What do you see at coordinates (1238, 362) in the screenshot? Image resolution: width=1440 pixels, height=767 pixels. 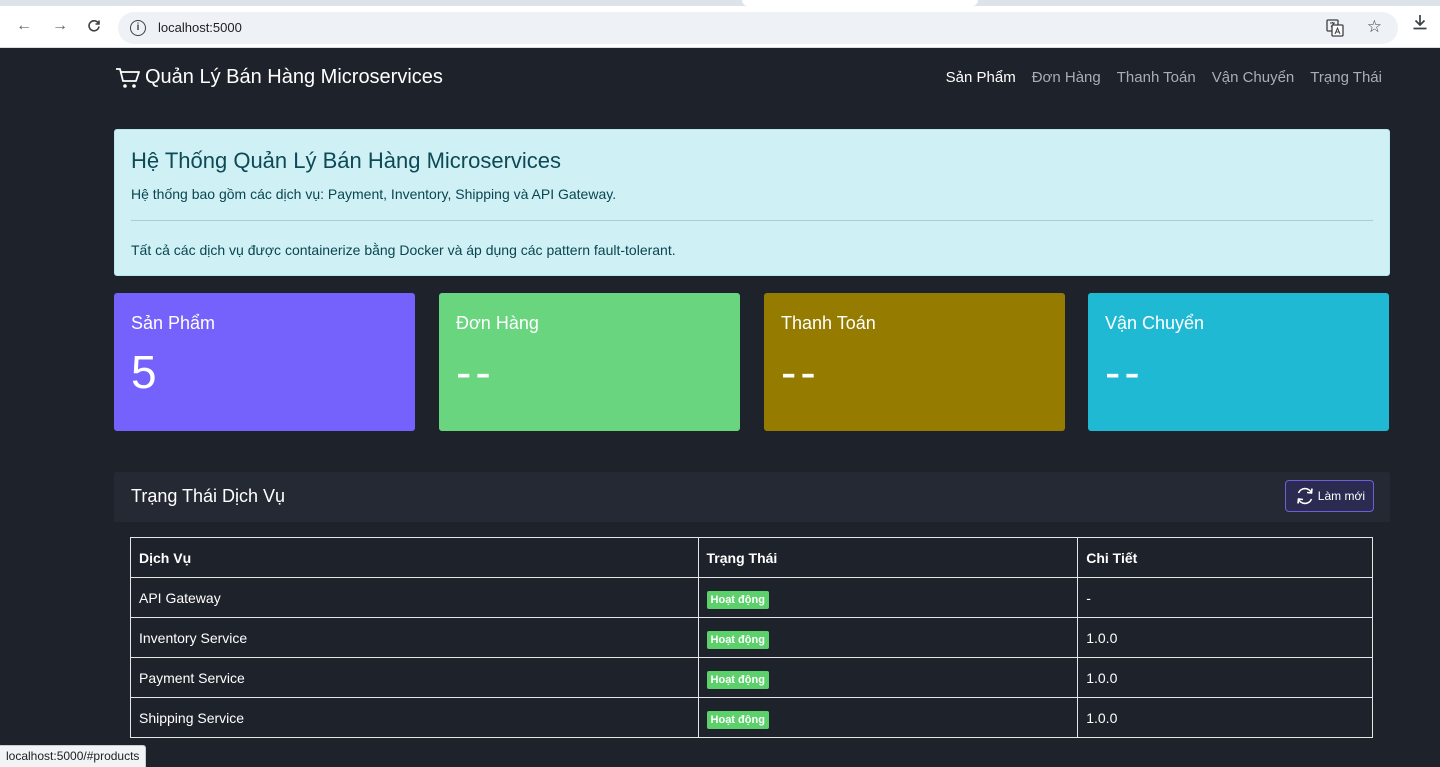 I see `shipping-card: Vận Chuyển --` at bounding box center [1238, 362].